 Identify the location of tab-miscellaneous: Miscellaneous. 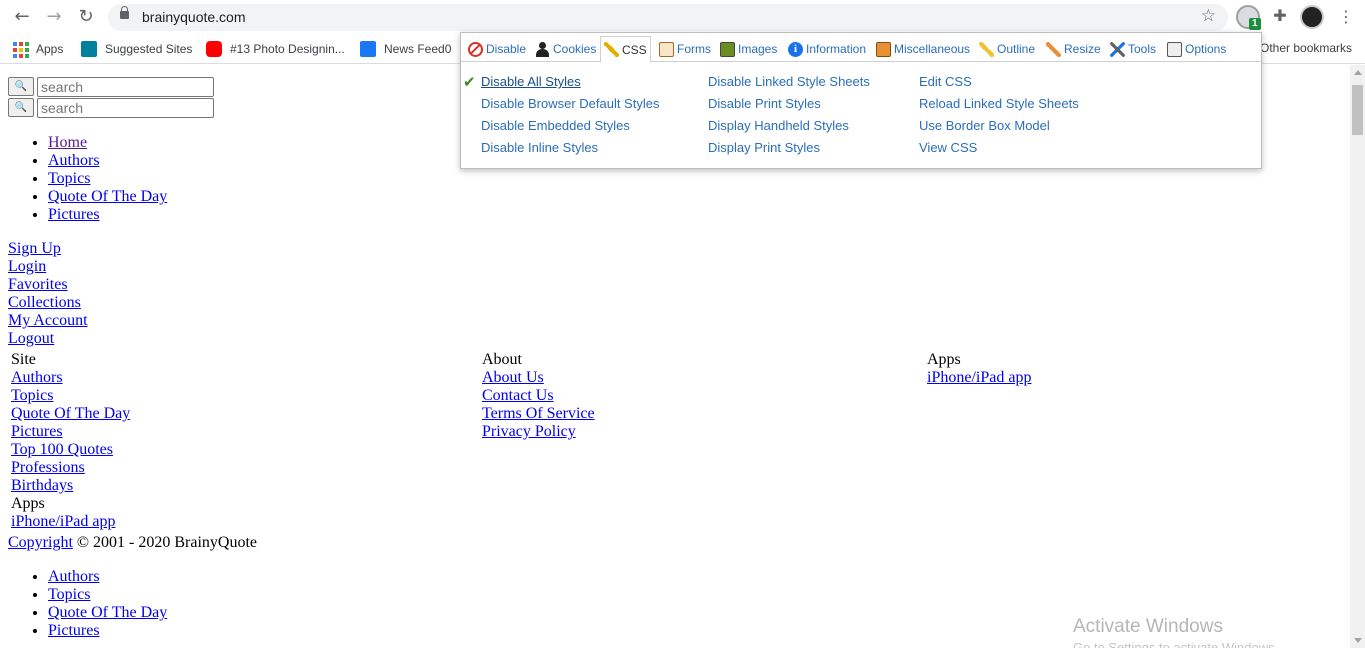
(923, 49).